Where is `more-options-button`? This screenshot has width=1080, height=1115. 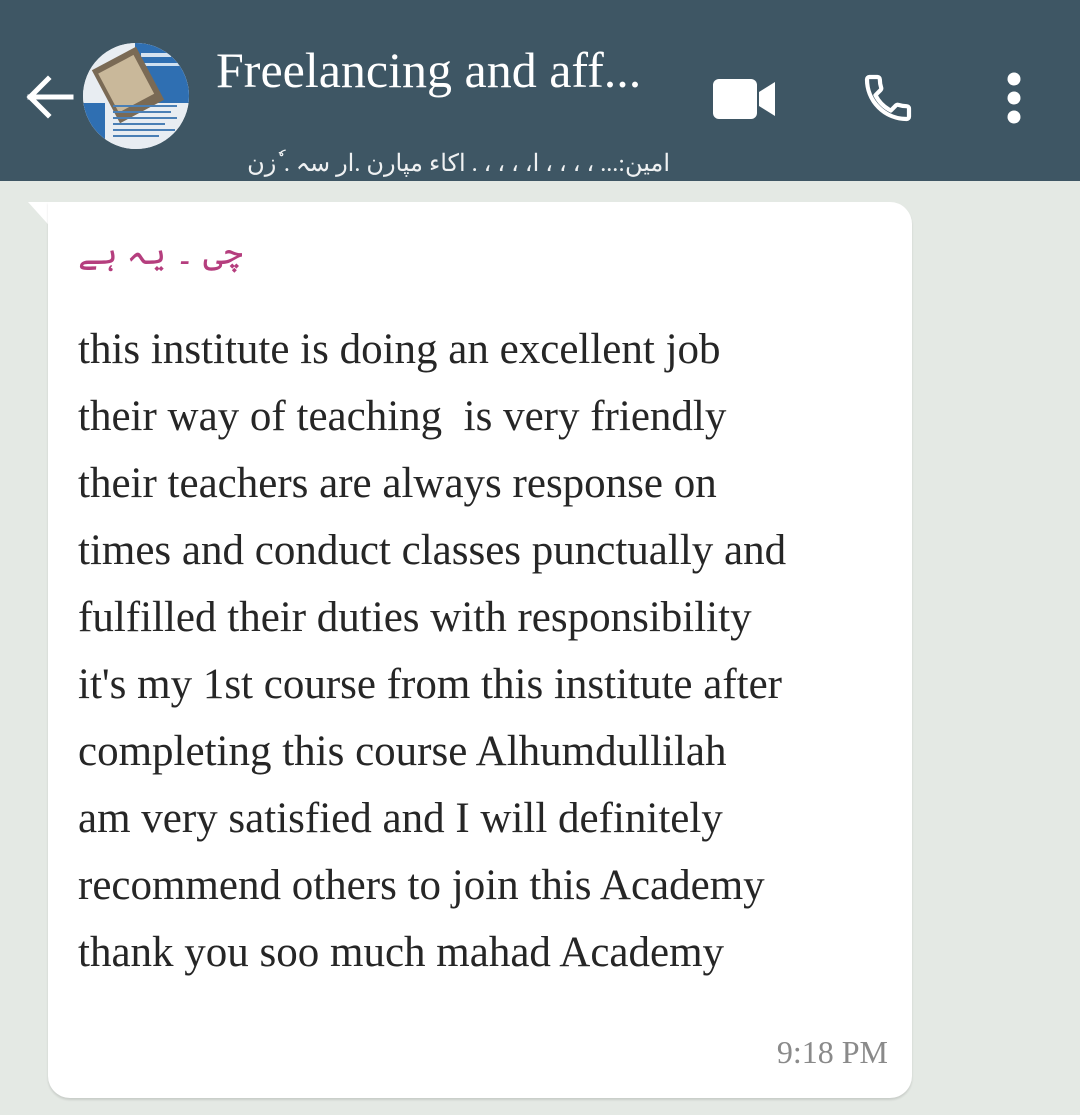 more-options-button is located at coordinates (1014, 98).